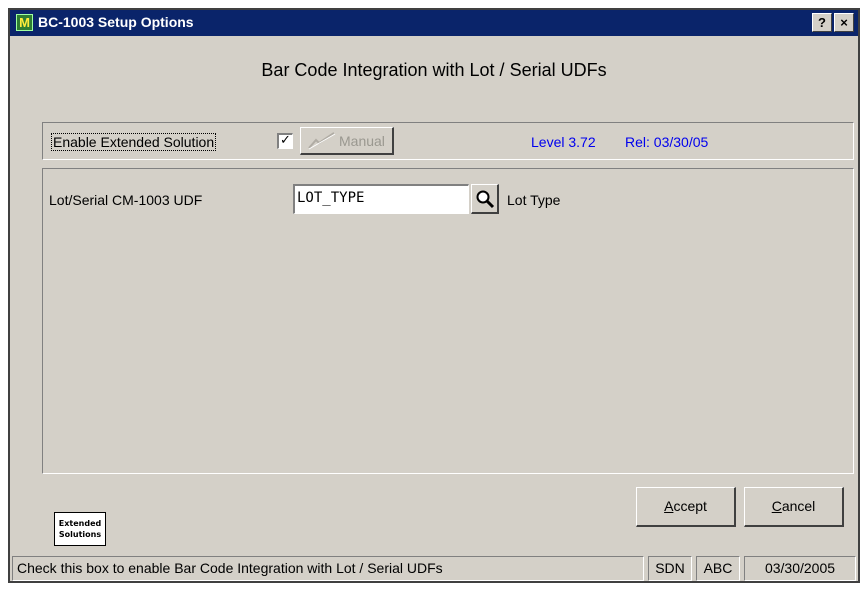 This screenshot has width=868, height=591. Describe the element at coordinates (800, 568) in the screenshot. I see `status-date: 03/30/2005` at that location.